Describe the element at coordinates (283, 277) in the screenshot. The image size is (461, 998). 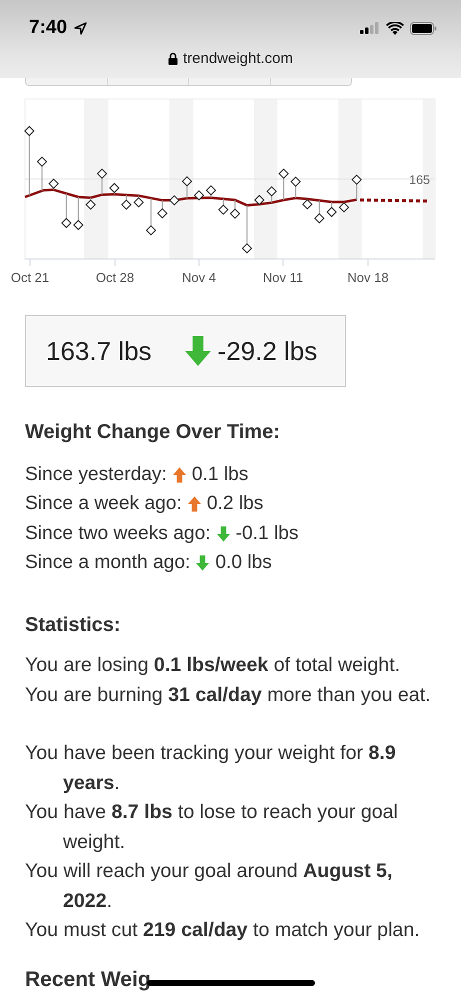
I see `axis-tick-label: Nov 11` at that location.